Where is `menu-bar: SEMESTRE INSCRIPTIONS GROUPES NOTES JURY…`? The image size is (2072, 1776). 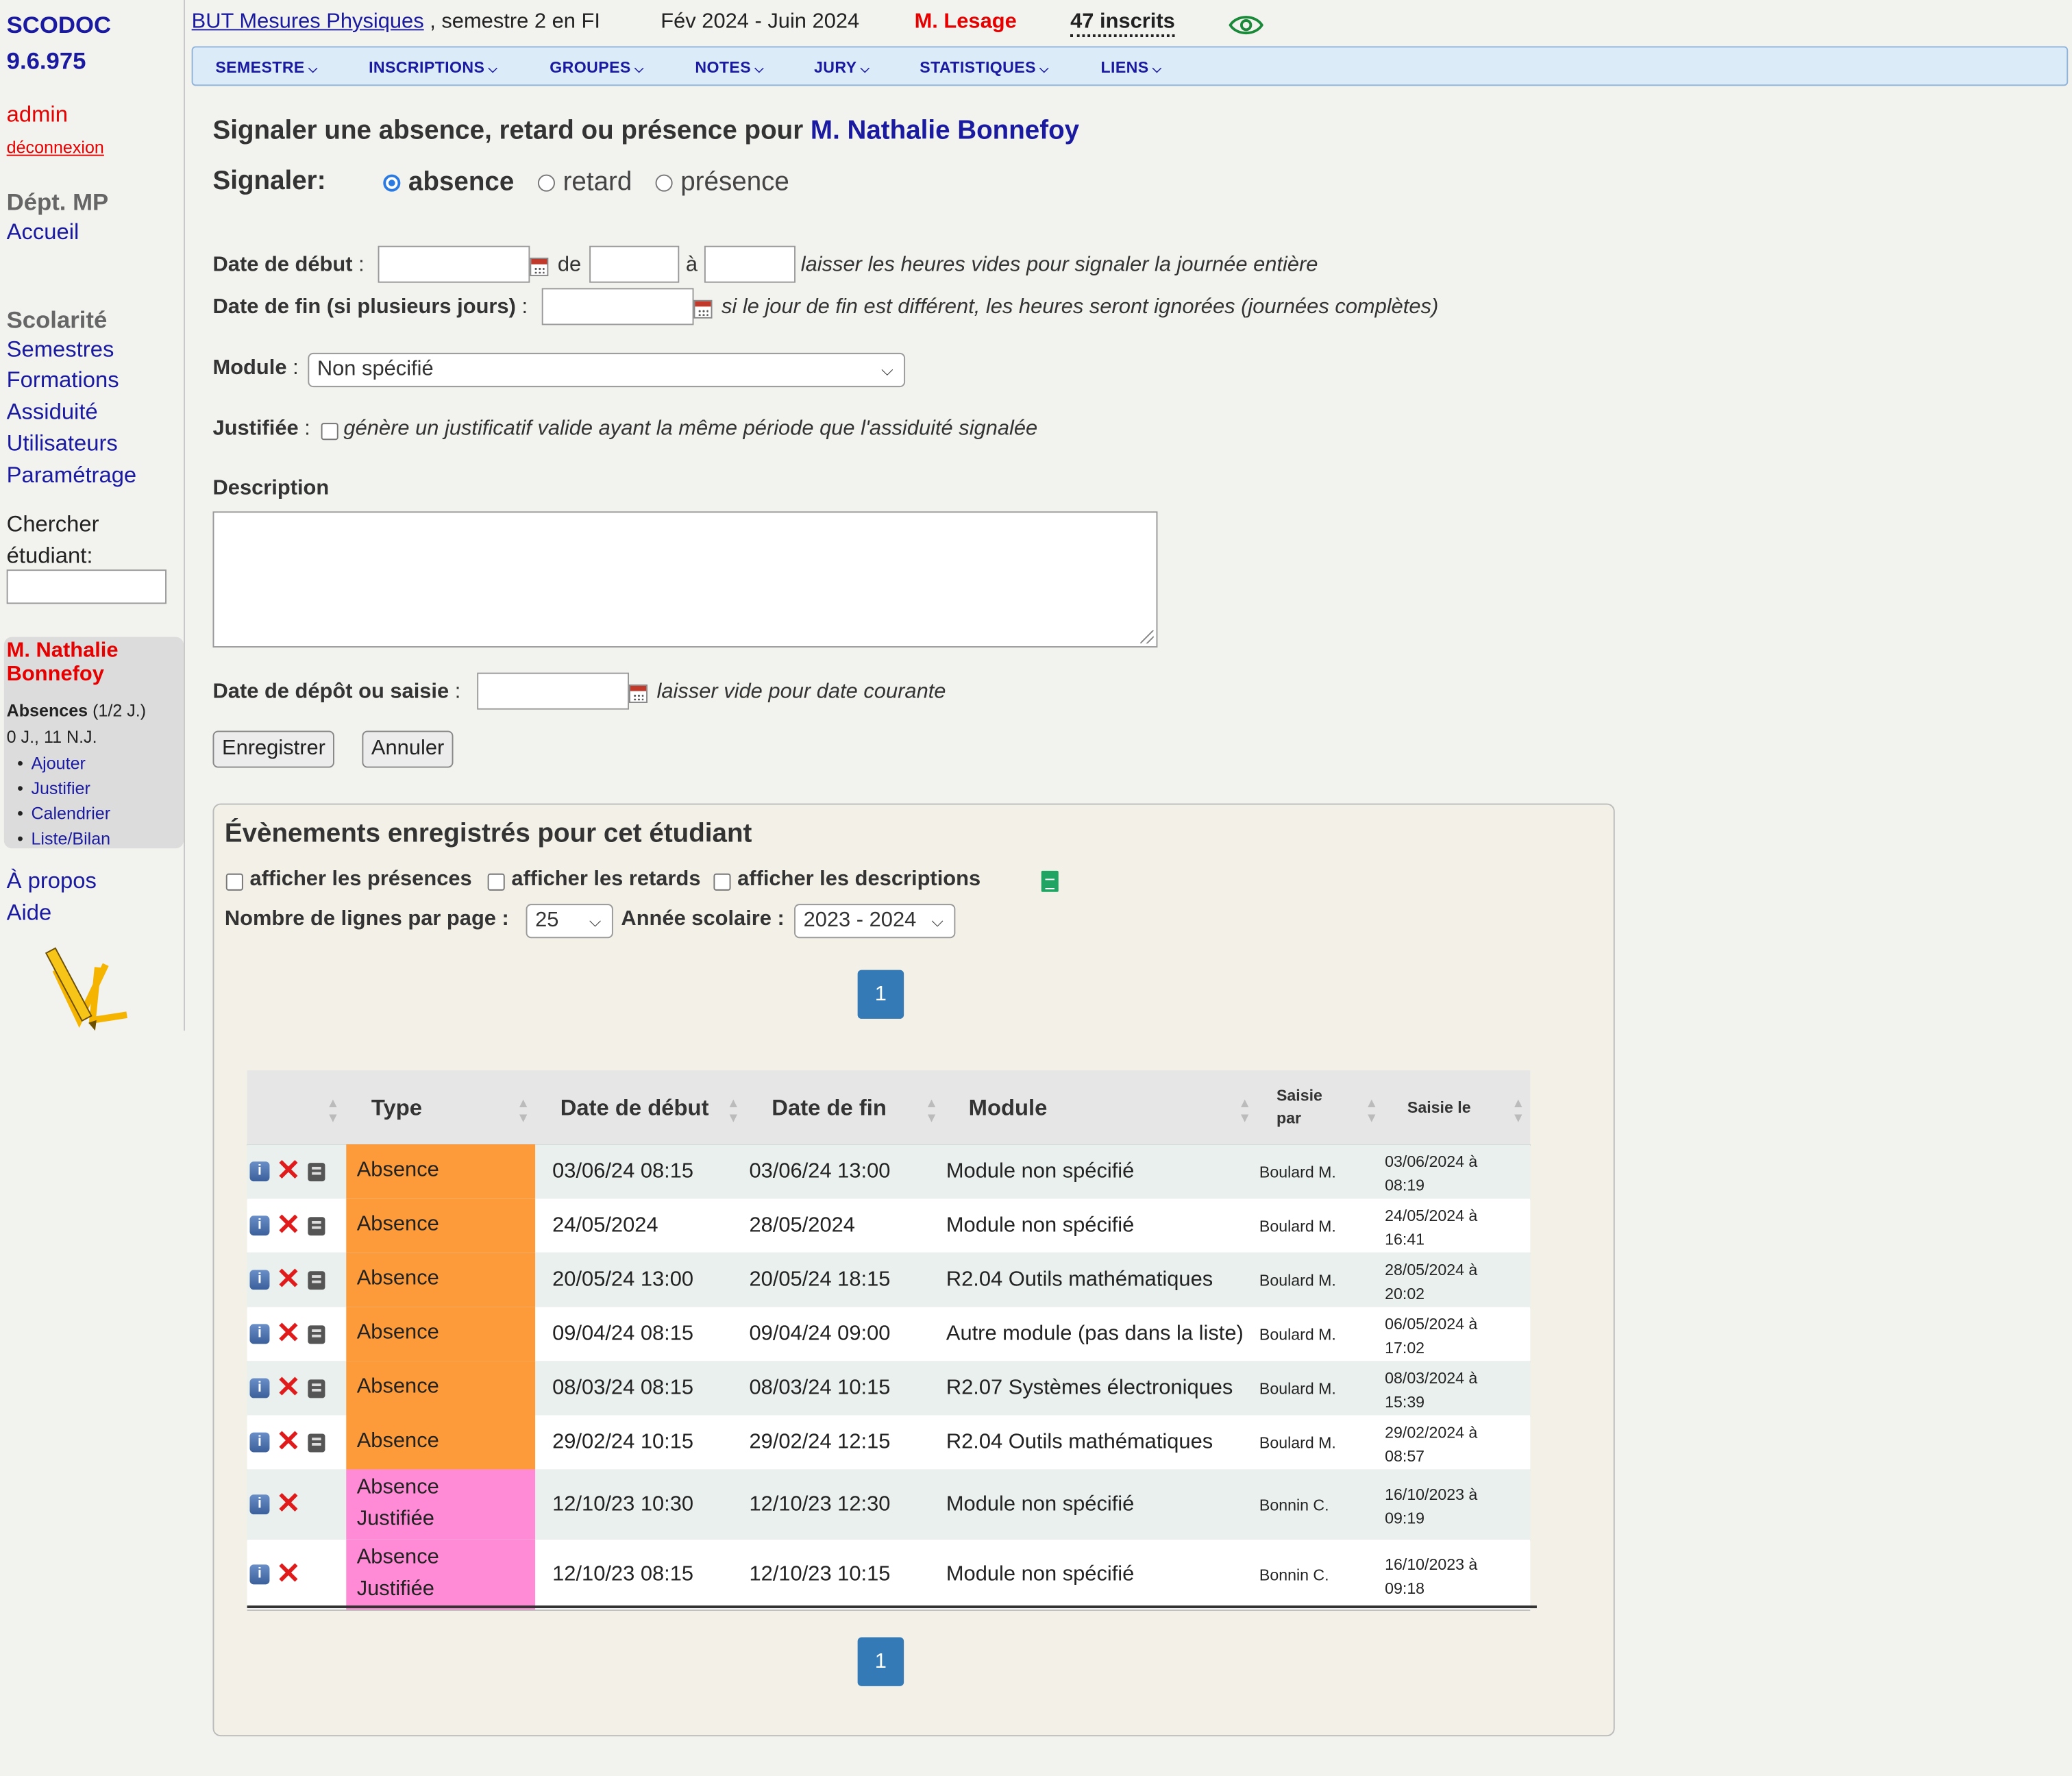 menu-bar: SEMESTRE INSCRIPTIONS GROUPES NOTES JURY… is located at coordinates (1130, 66).